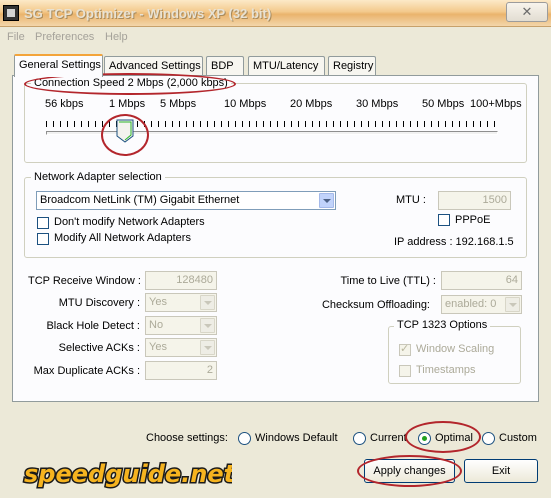 The image size is (551, 498). Describe the element at coordinates (178, 104) in the screenshot. I see `speed-tick-label: 5 Mbps` at that location.